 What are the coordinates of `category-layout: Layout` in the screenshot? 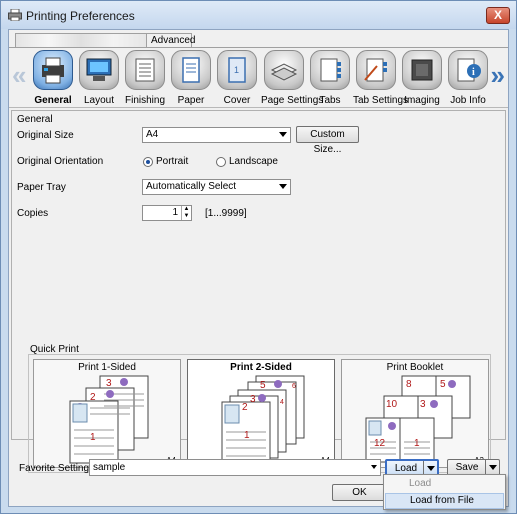 It's located at (99, 78).